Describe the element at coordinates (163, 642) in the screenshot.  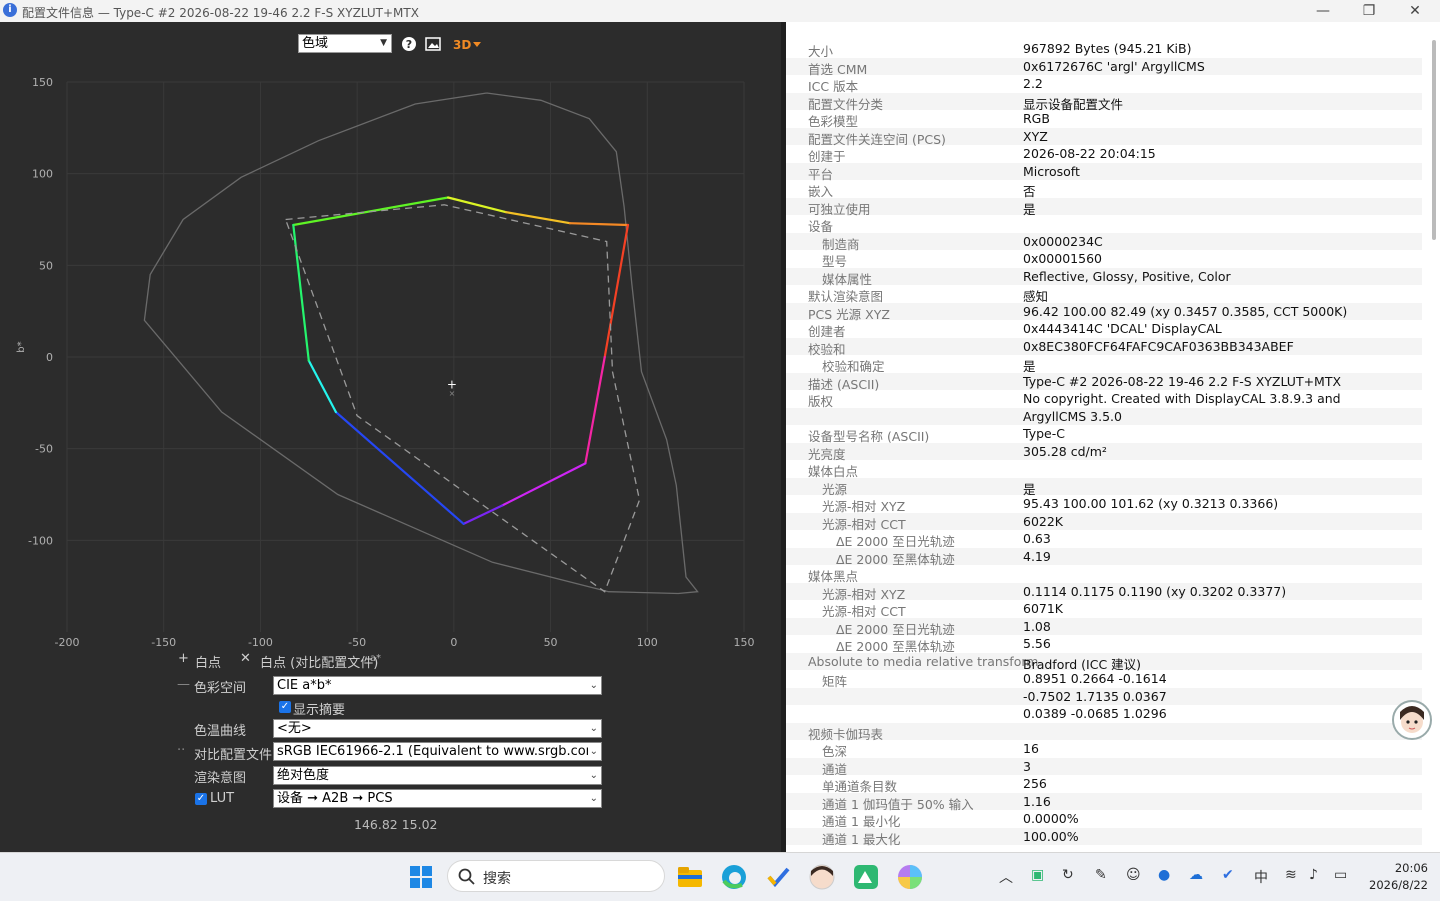
I see `x-tick-label: -150` at that location.